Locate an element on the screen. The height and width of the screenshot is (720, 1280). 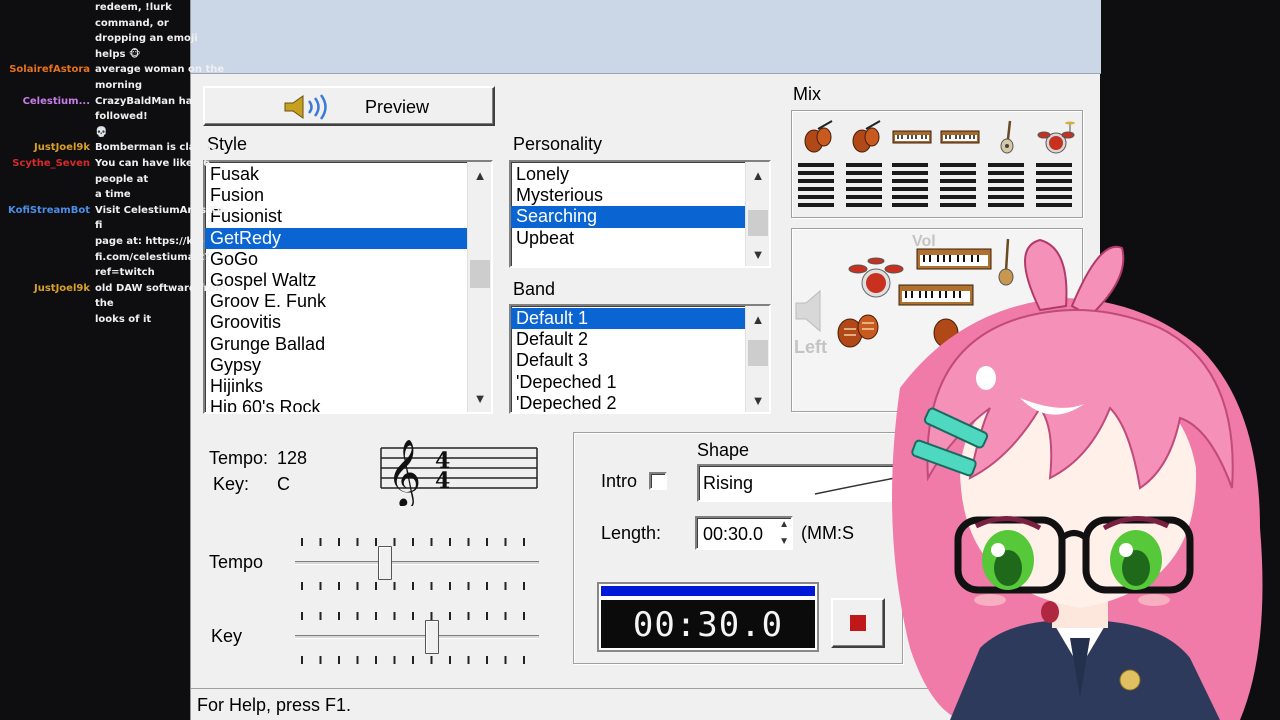
tempo-info-label: Tempo: is located at coordinates (239, 458).